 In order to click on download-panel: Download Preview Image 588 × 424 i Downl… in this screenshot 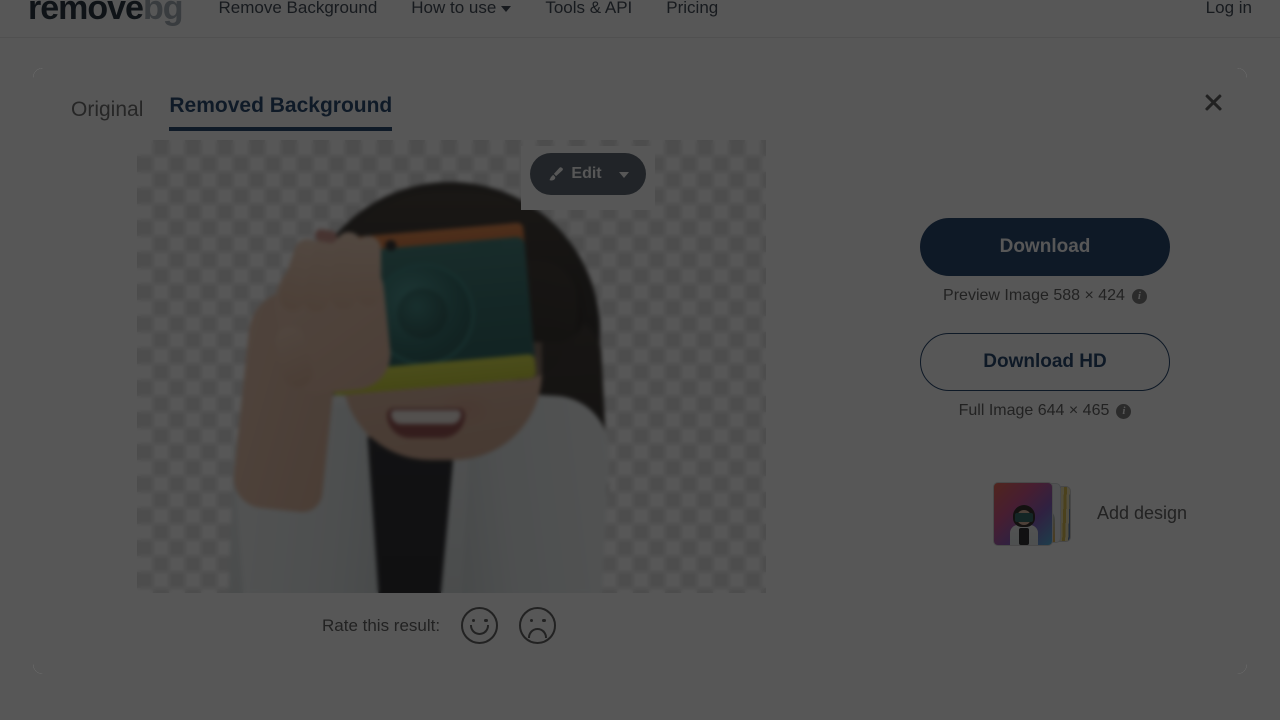, I will do `click(1045, 382)`.